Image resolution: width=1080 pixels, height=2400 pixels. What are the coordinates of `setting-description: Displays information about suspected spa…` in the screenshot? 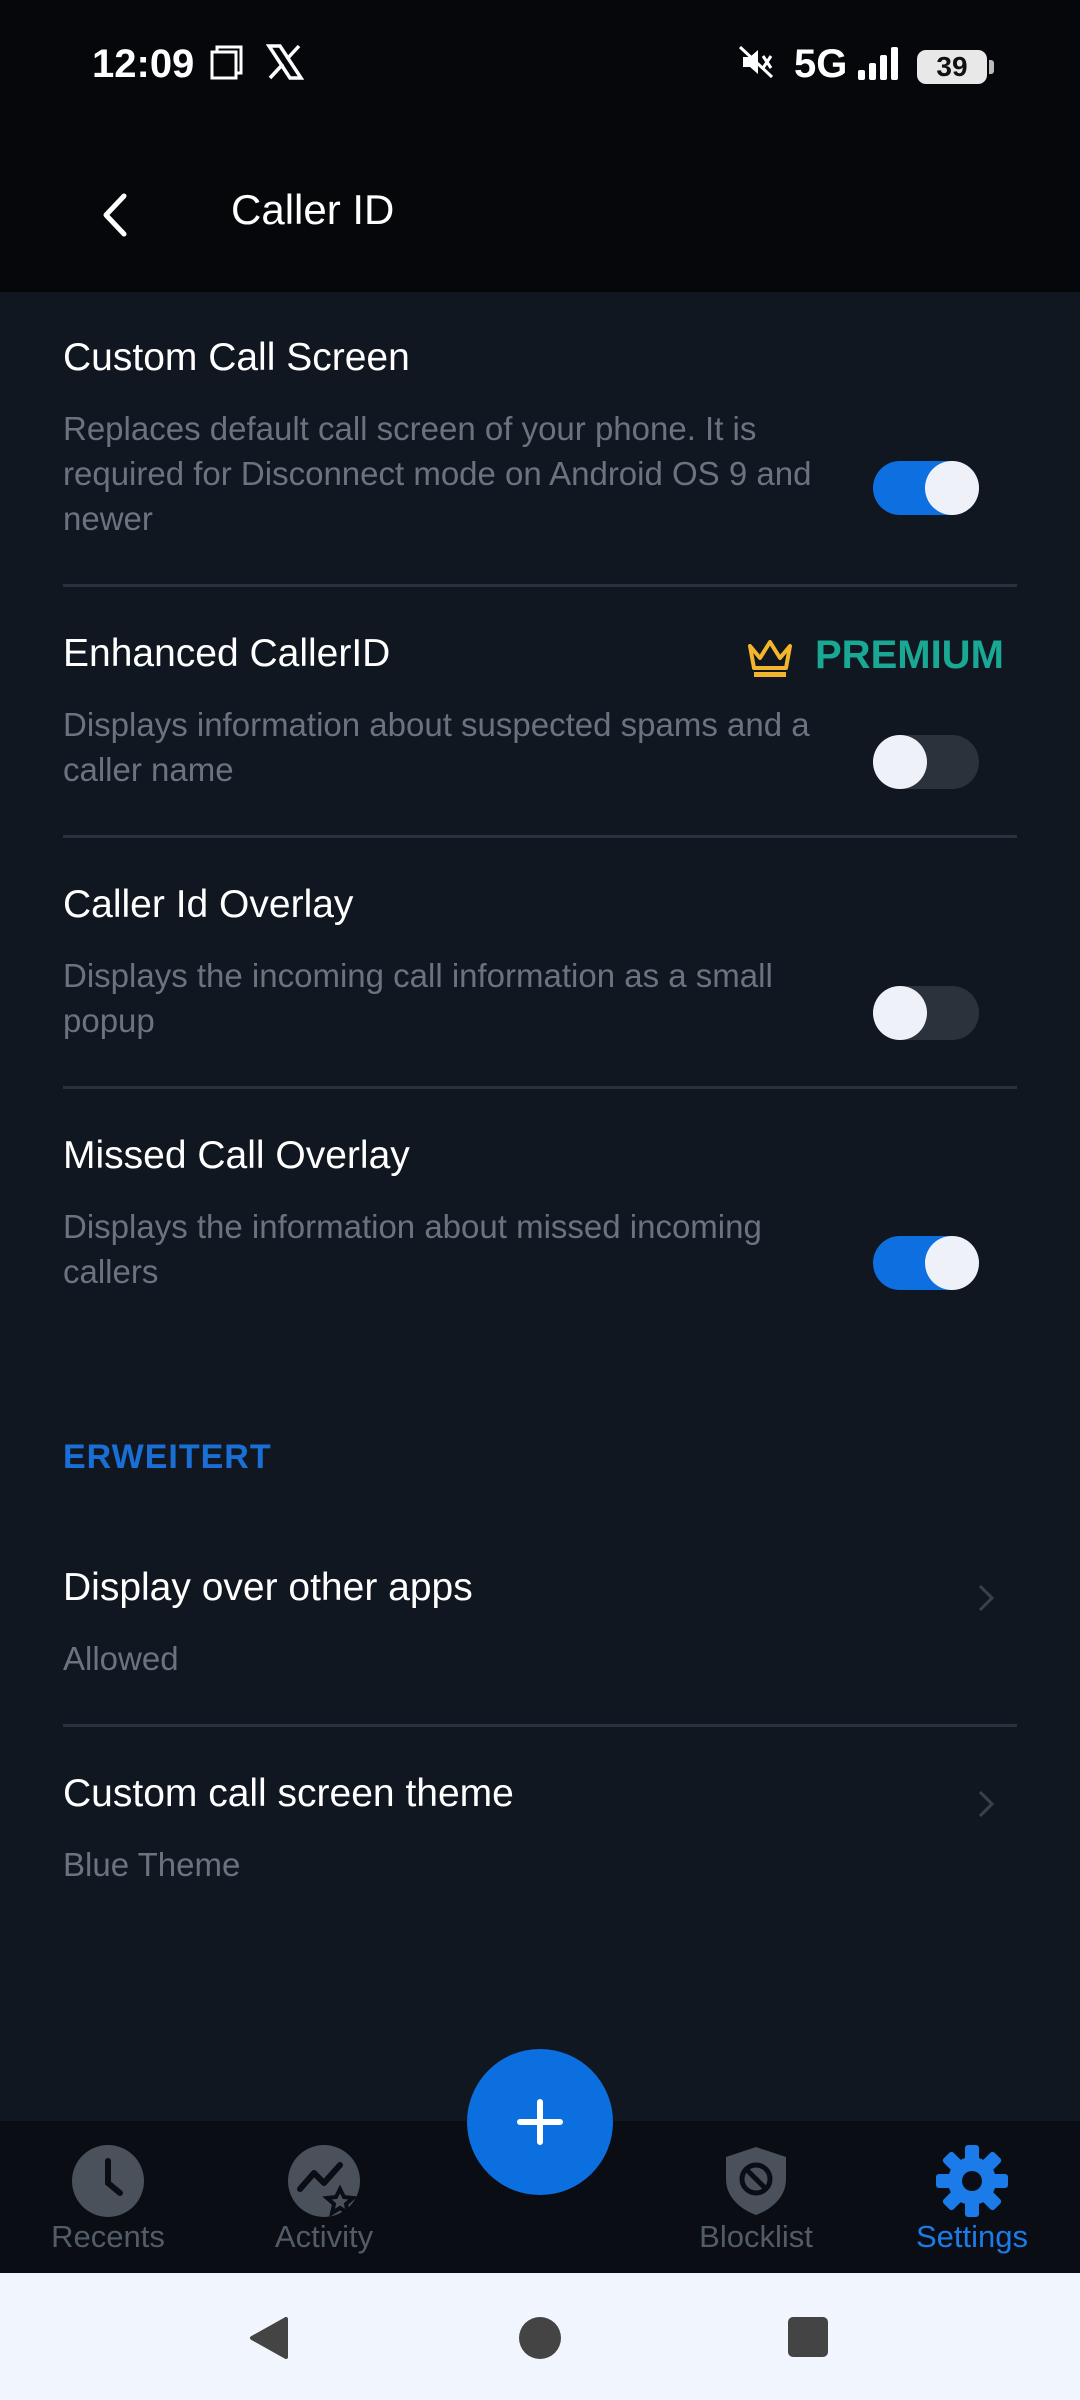 It's located at (436, 747).